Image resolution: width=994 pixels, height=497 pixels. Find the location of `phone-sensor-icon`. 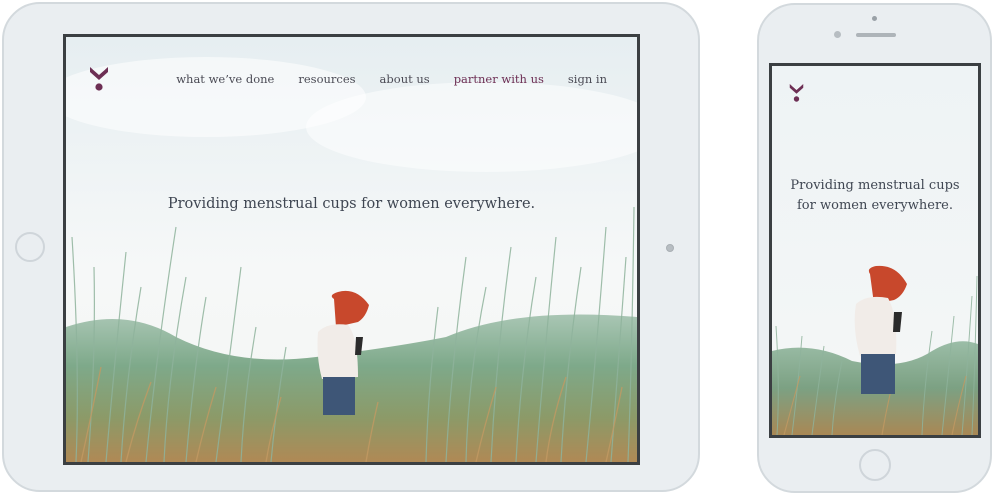

phone-sensor-icon is located at coordinates (874, 18).